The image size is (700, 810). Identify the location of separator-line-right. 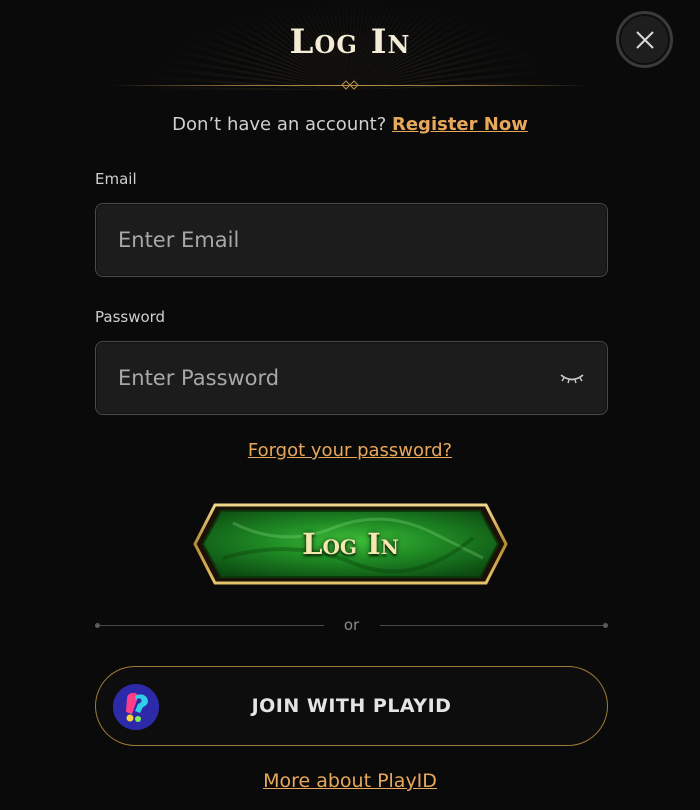
(492, 625).